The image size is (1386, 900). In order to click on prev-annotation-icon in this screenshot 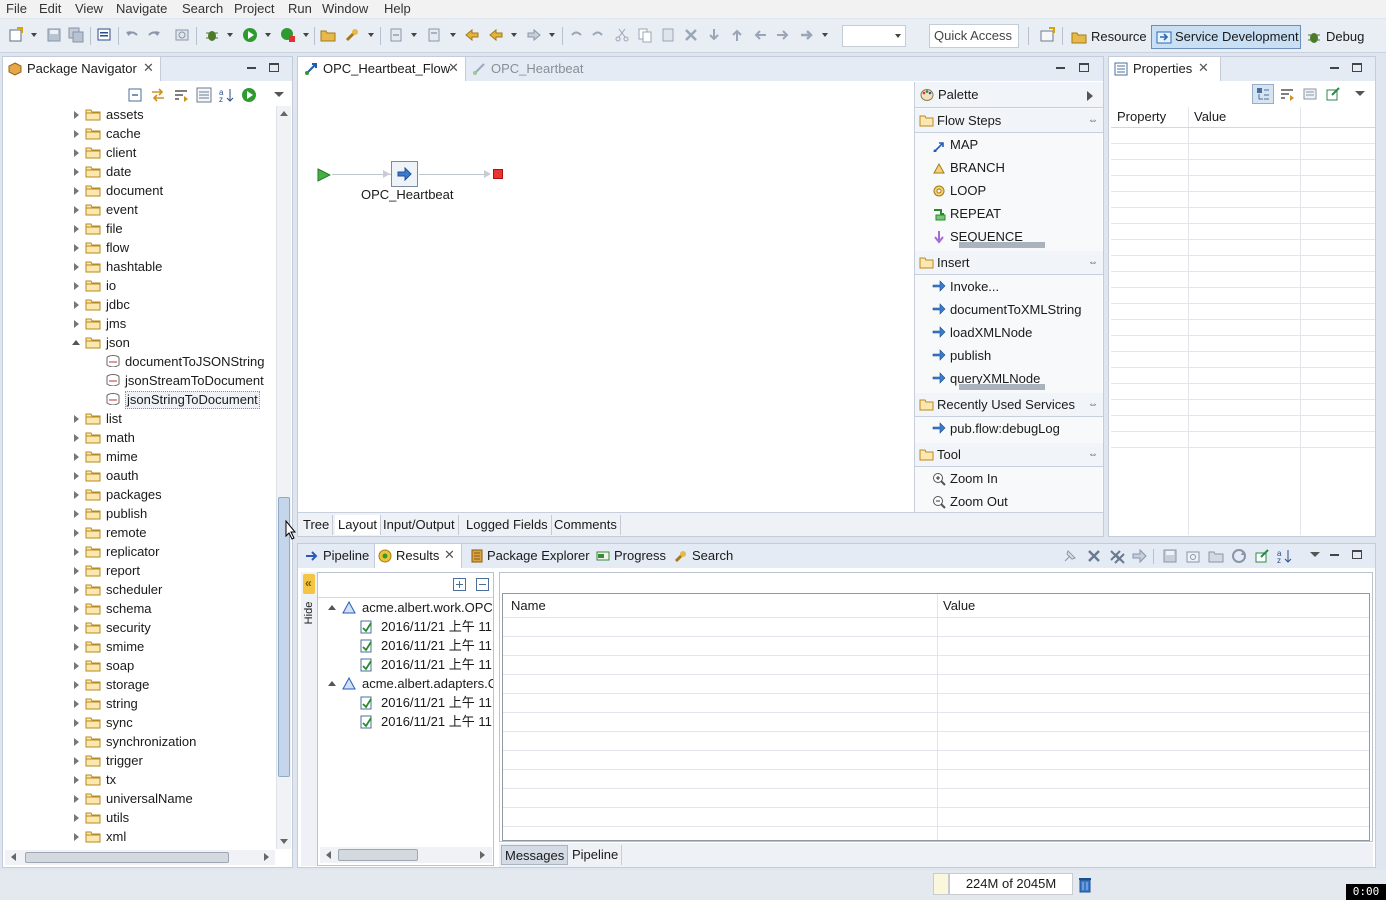, I will do `click(434, 35)`.